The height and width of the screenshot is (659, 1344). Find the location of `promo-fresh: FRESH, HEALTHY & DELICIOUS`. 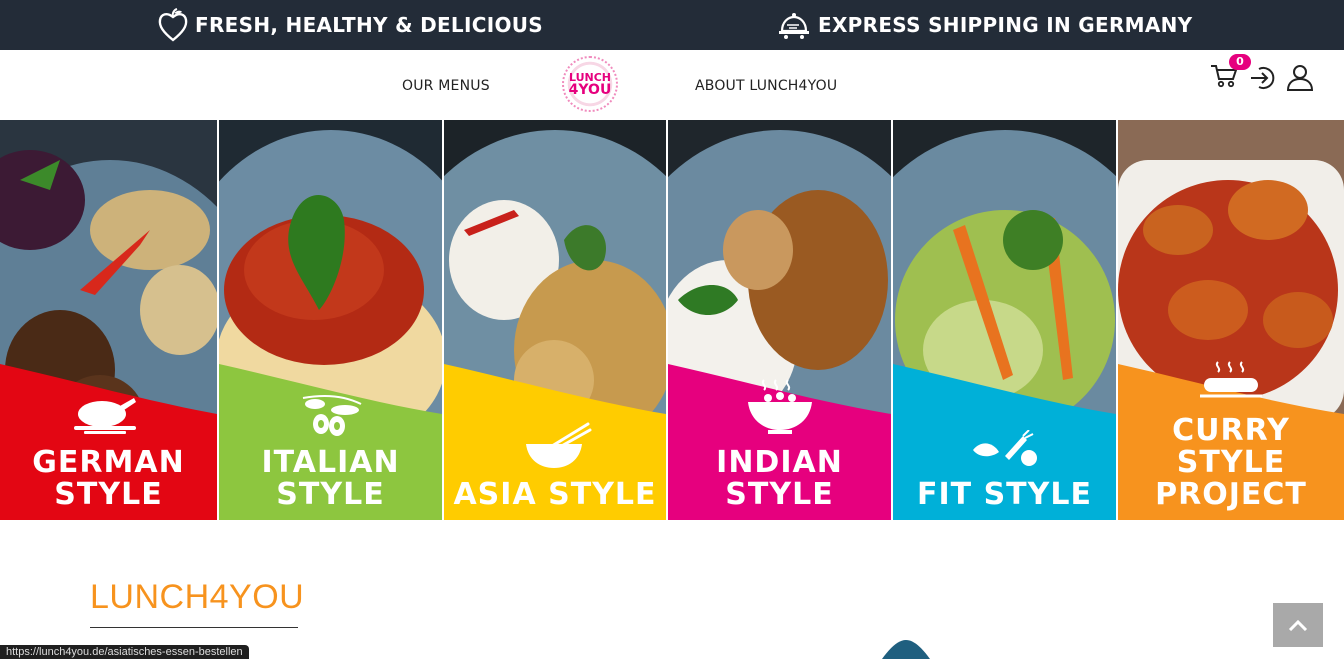

promo-fresh: FRESH, HEALTHY & DELICIOUS is located at coordinates (350, 25).